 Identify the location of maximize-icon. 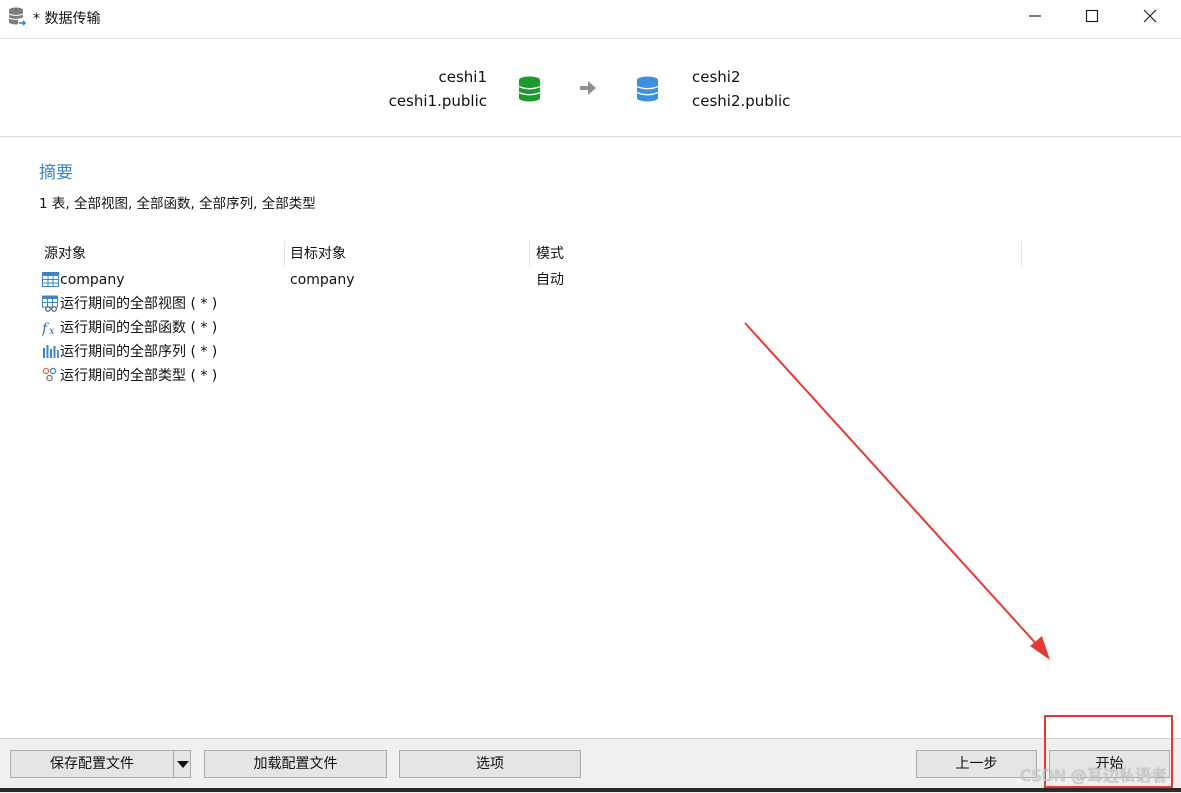
(1092, 16).